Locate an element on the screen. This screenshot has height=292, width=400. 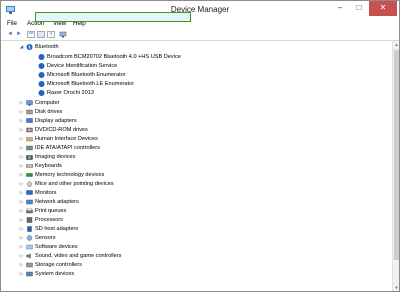
tree-label: Microsoft Bluetooth LE Enumerator is located at coordinates (91, 84).